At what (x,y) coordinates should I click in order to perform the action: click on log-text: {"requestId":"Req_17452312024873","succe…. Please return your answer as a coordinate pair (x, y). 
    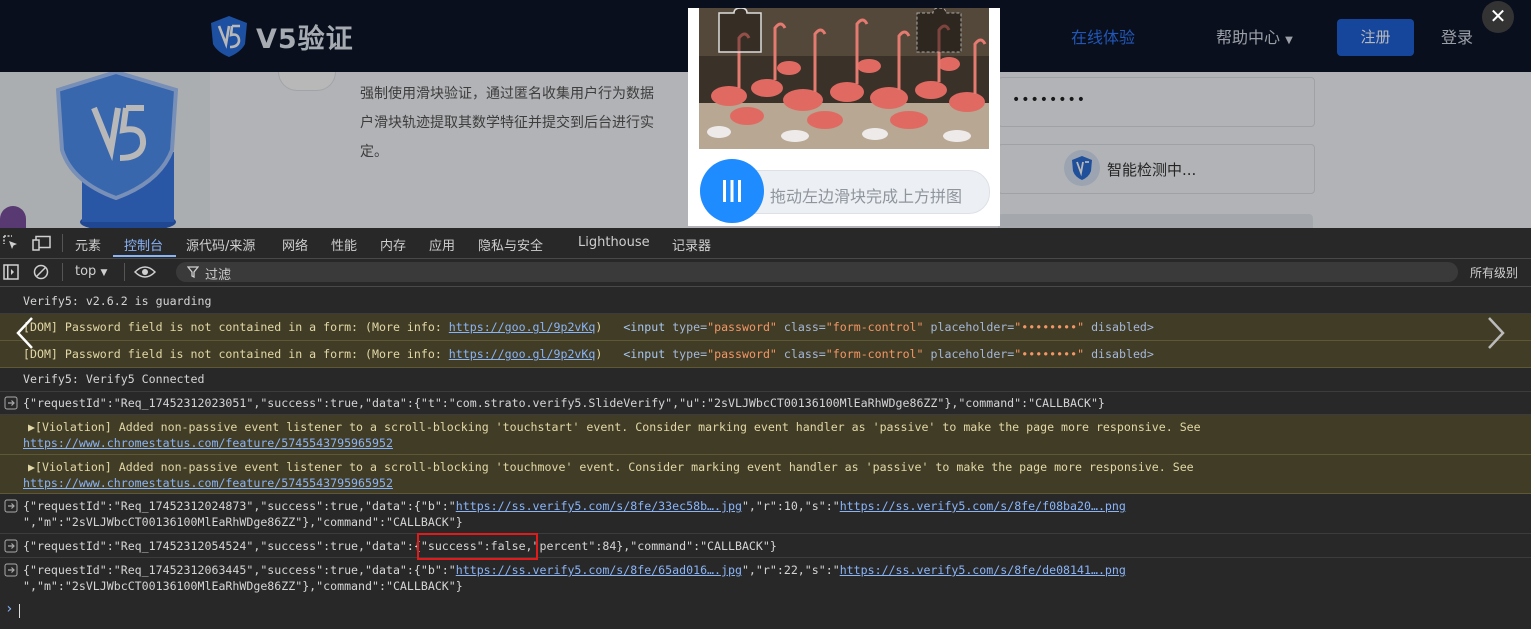
    Looking at the image, I should click on (574, 506).